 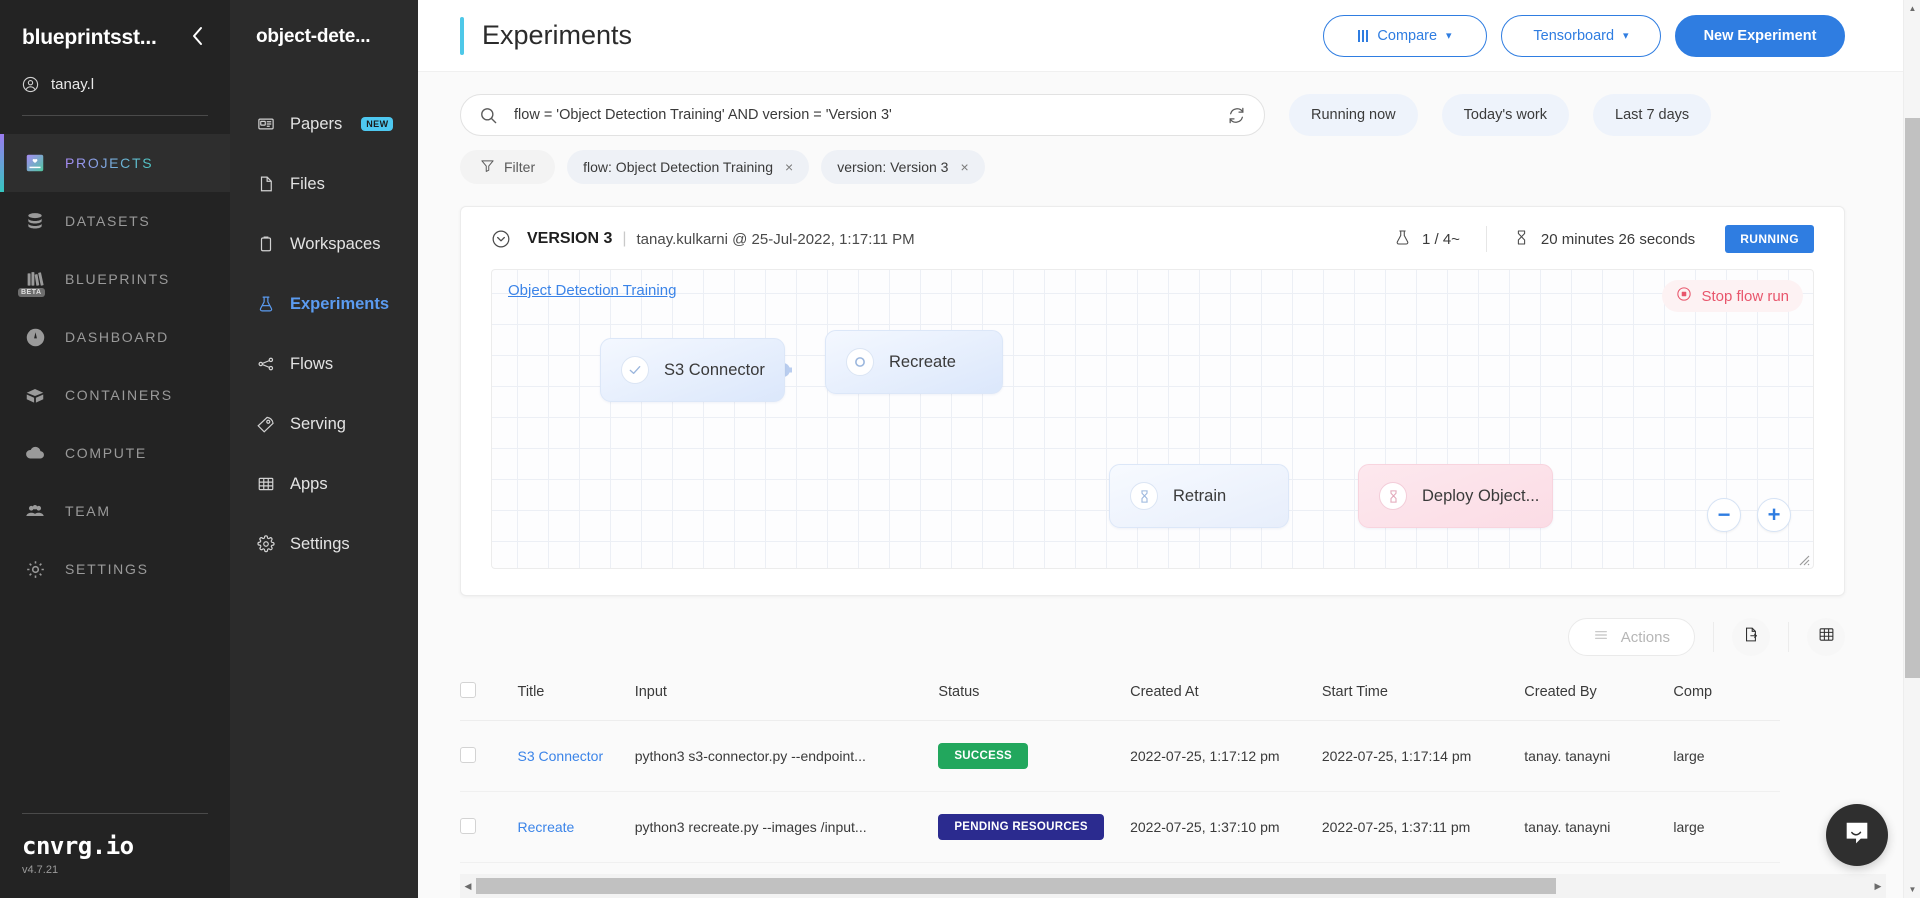 What do you see at coordinates (1034, 695) in the screenshot?
I see `column-status: Status` at bounding box center [1034, 695].